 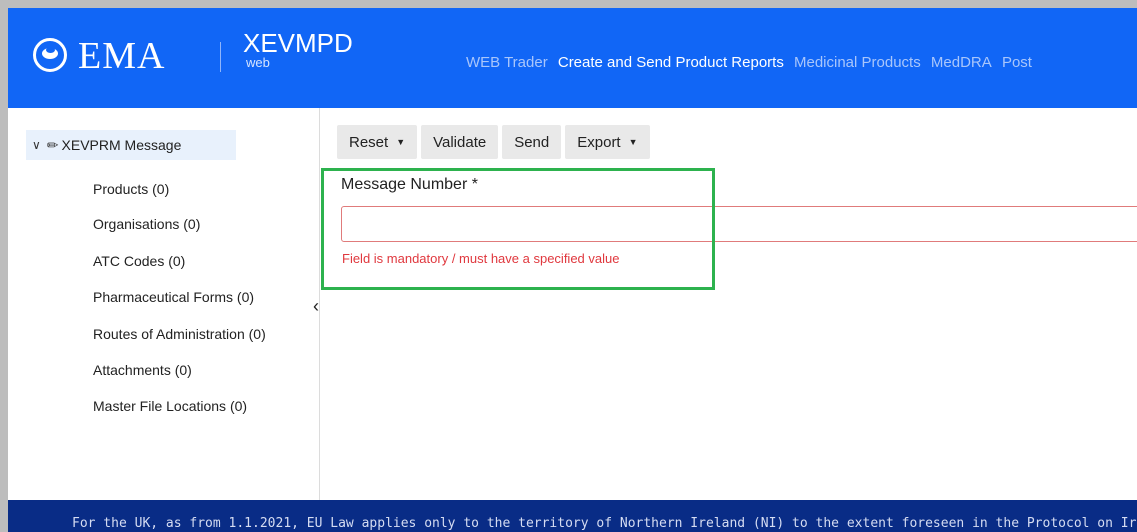 I want to click on tree-item-products: Products (0), so click(x=131, y=189).